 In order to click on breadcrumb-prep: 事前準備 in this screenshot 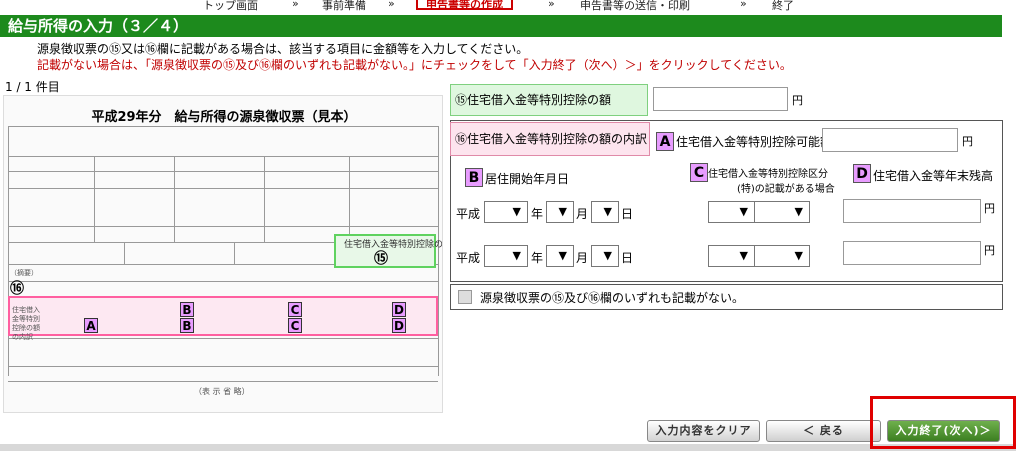, I will do `click(344, 6)`.